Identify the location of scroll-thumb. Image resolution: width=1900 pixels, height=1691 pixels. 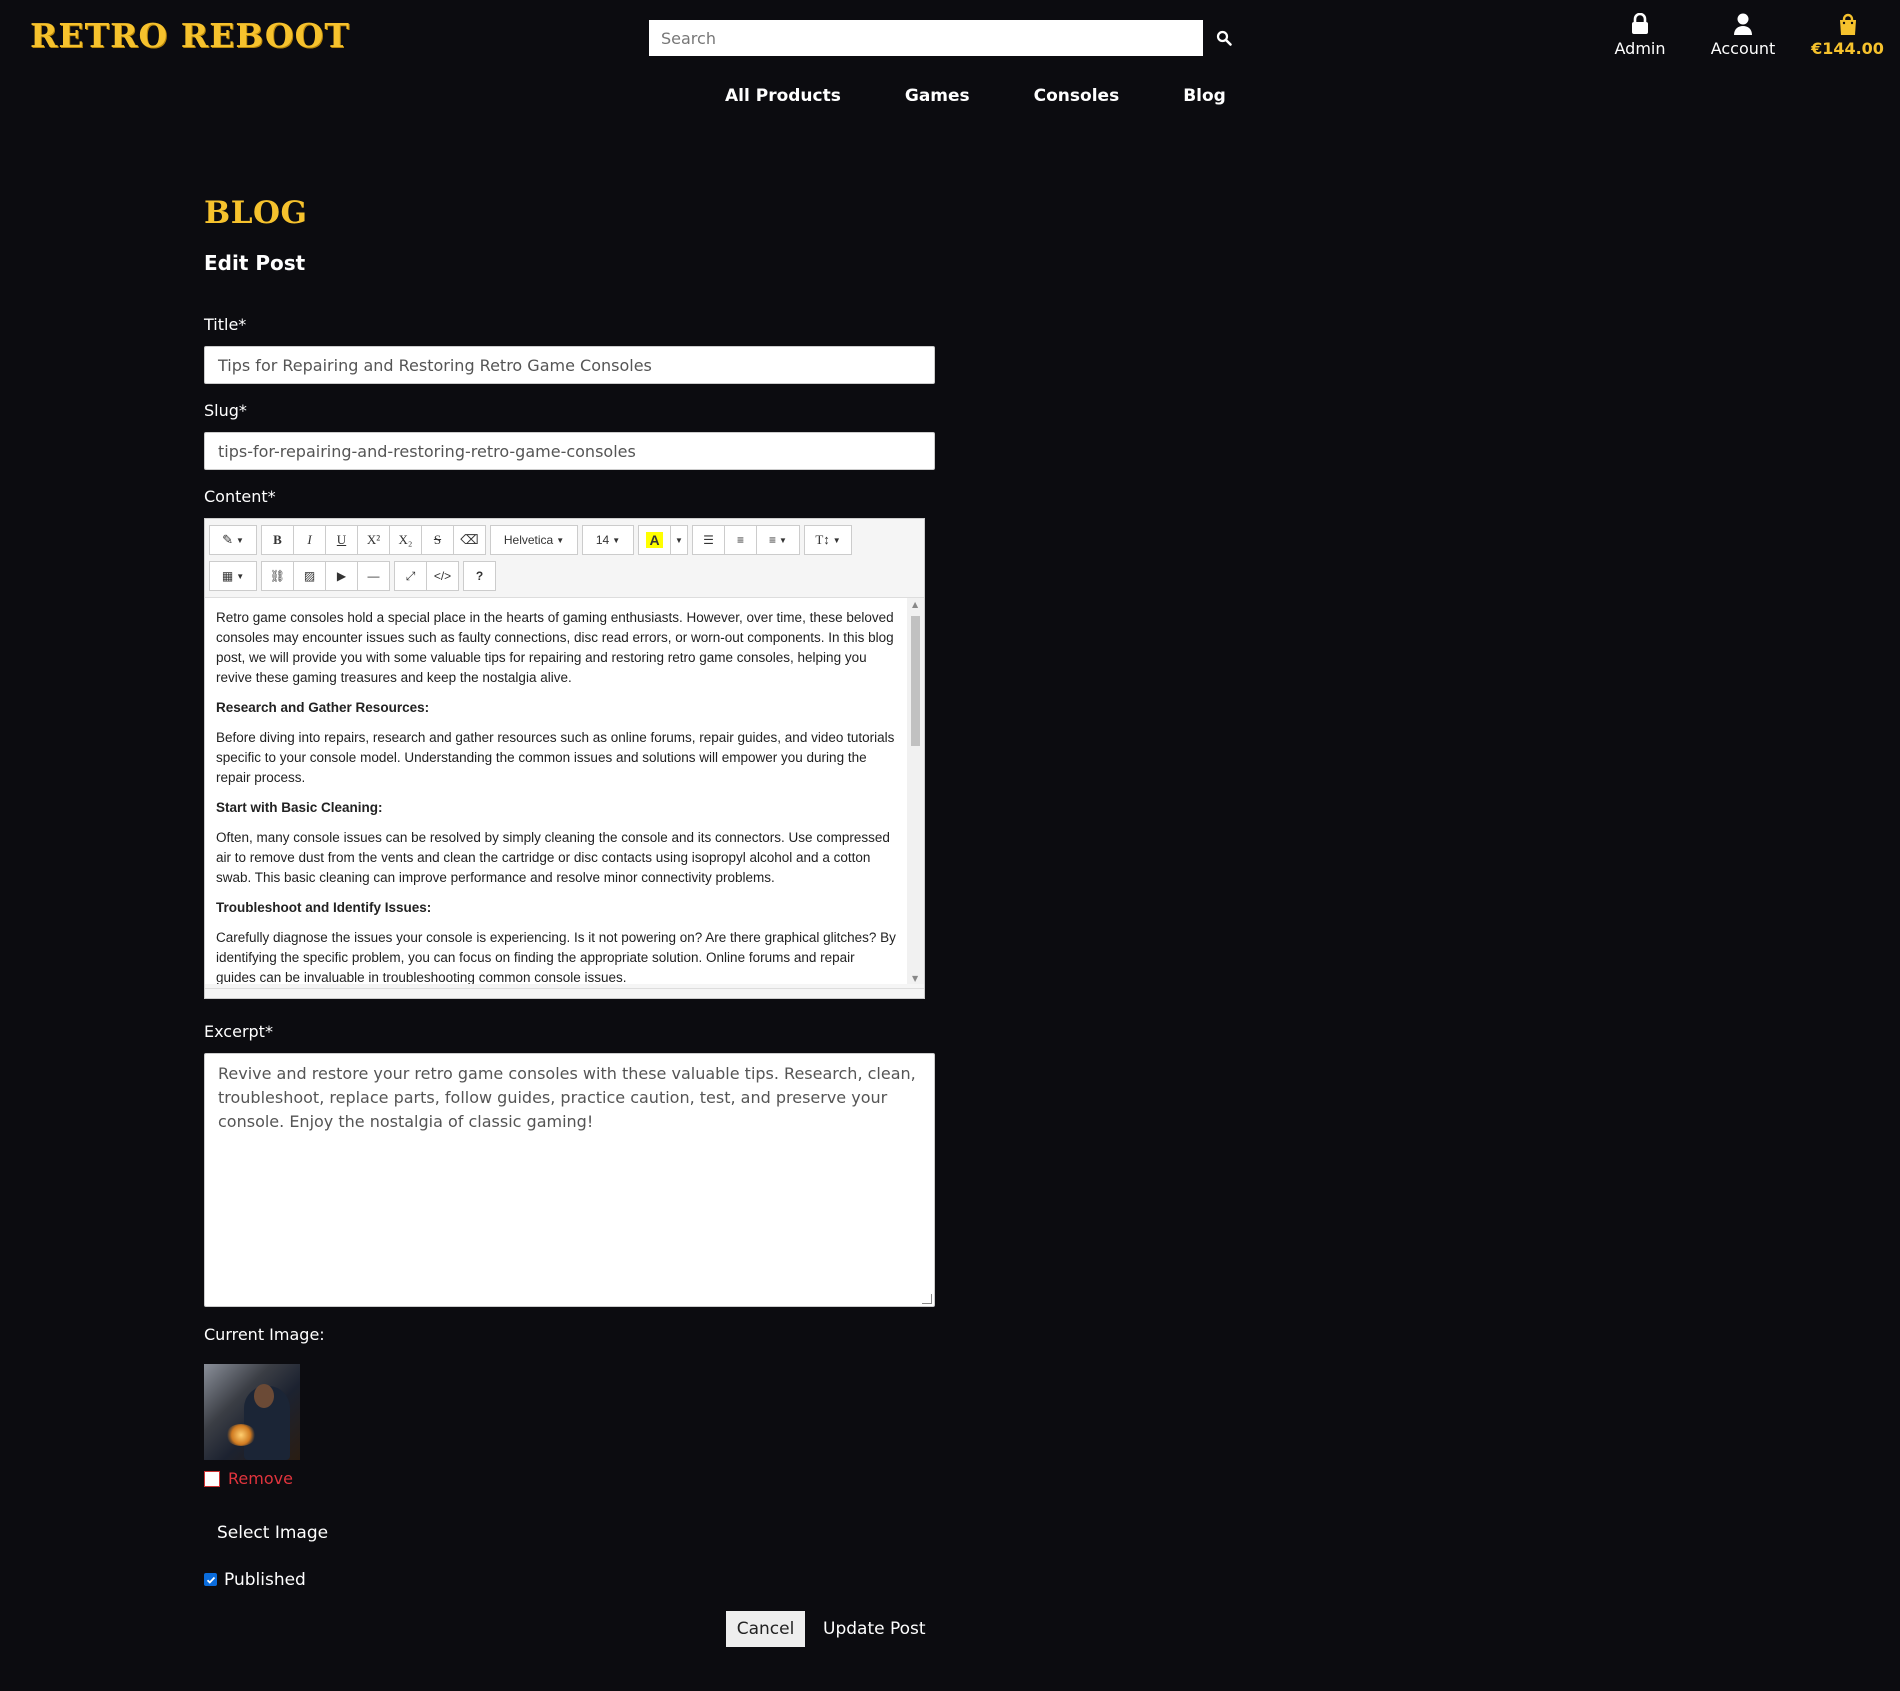
(915, 681).